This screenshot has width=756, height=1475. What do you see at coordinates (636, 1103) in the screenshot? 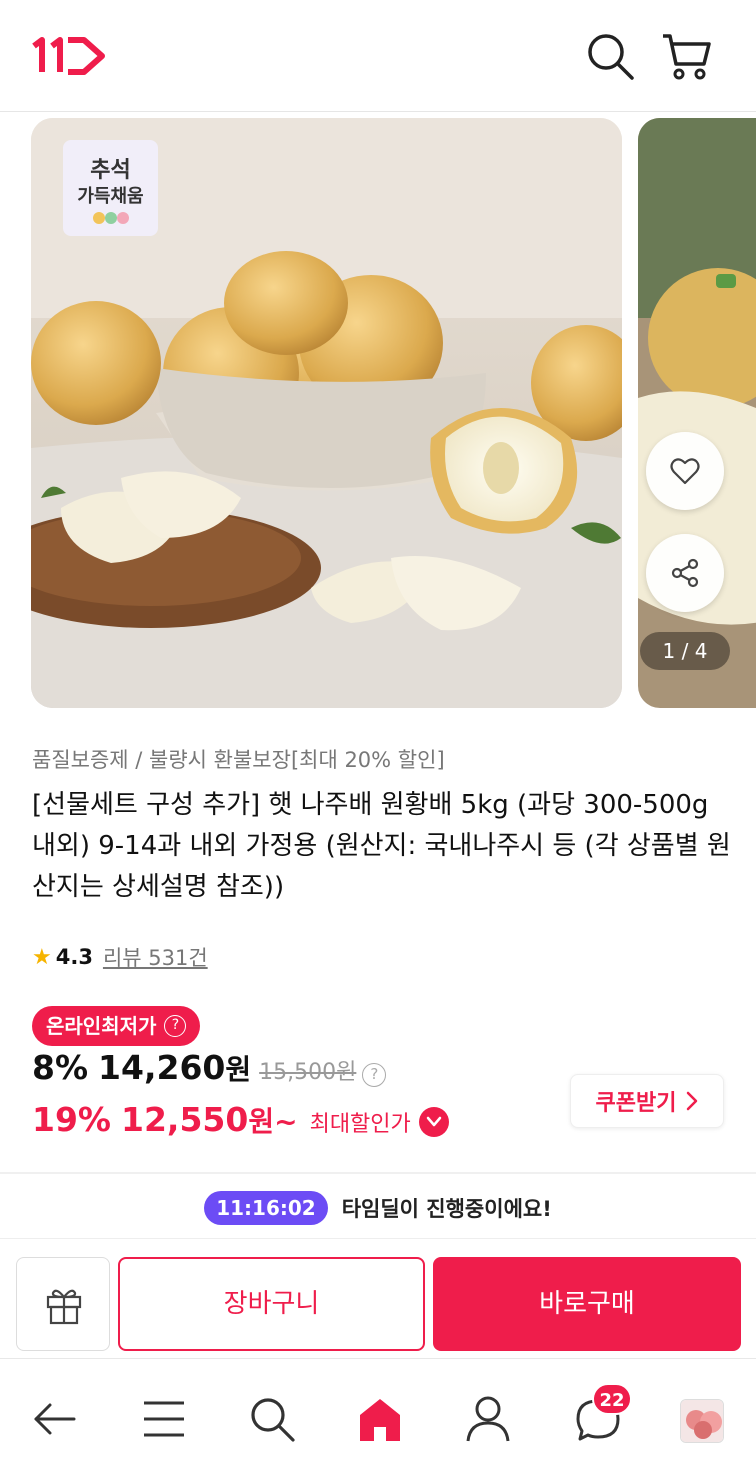
I see `coupon-label: 쿠폰받기` at bounding box center [636, 1103].